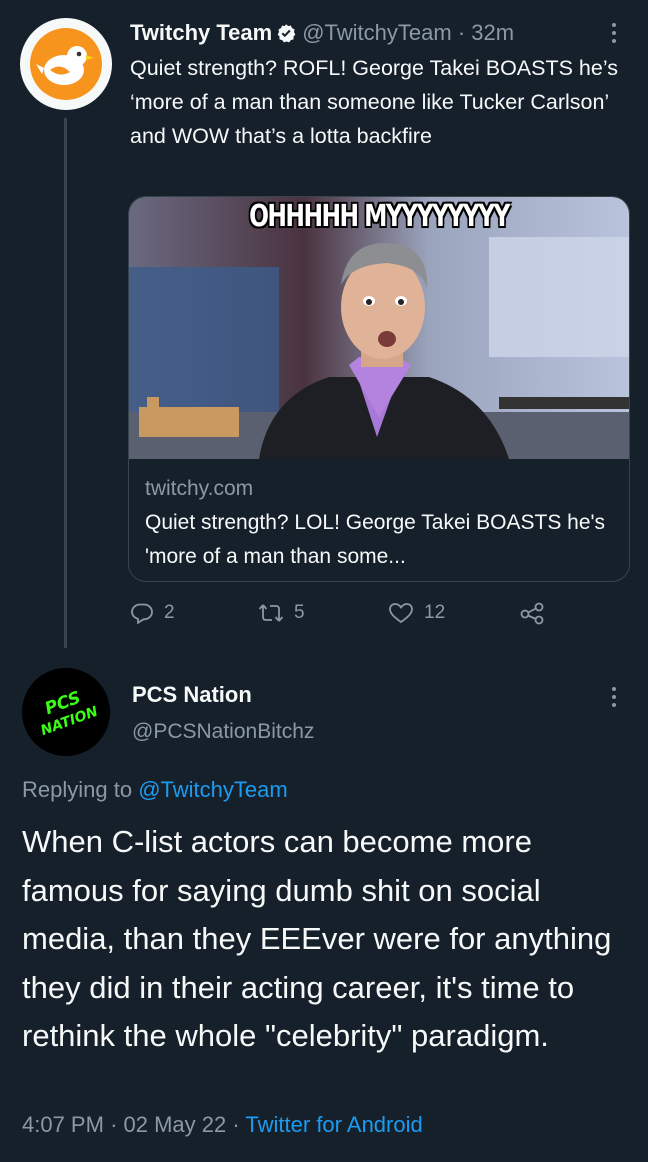  I want to click on pcs-nation-avatar: PCS NATION, so click(66, 712).